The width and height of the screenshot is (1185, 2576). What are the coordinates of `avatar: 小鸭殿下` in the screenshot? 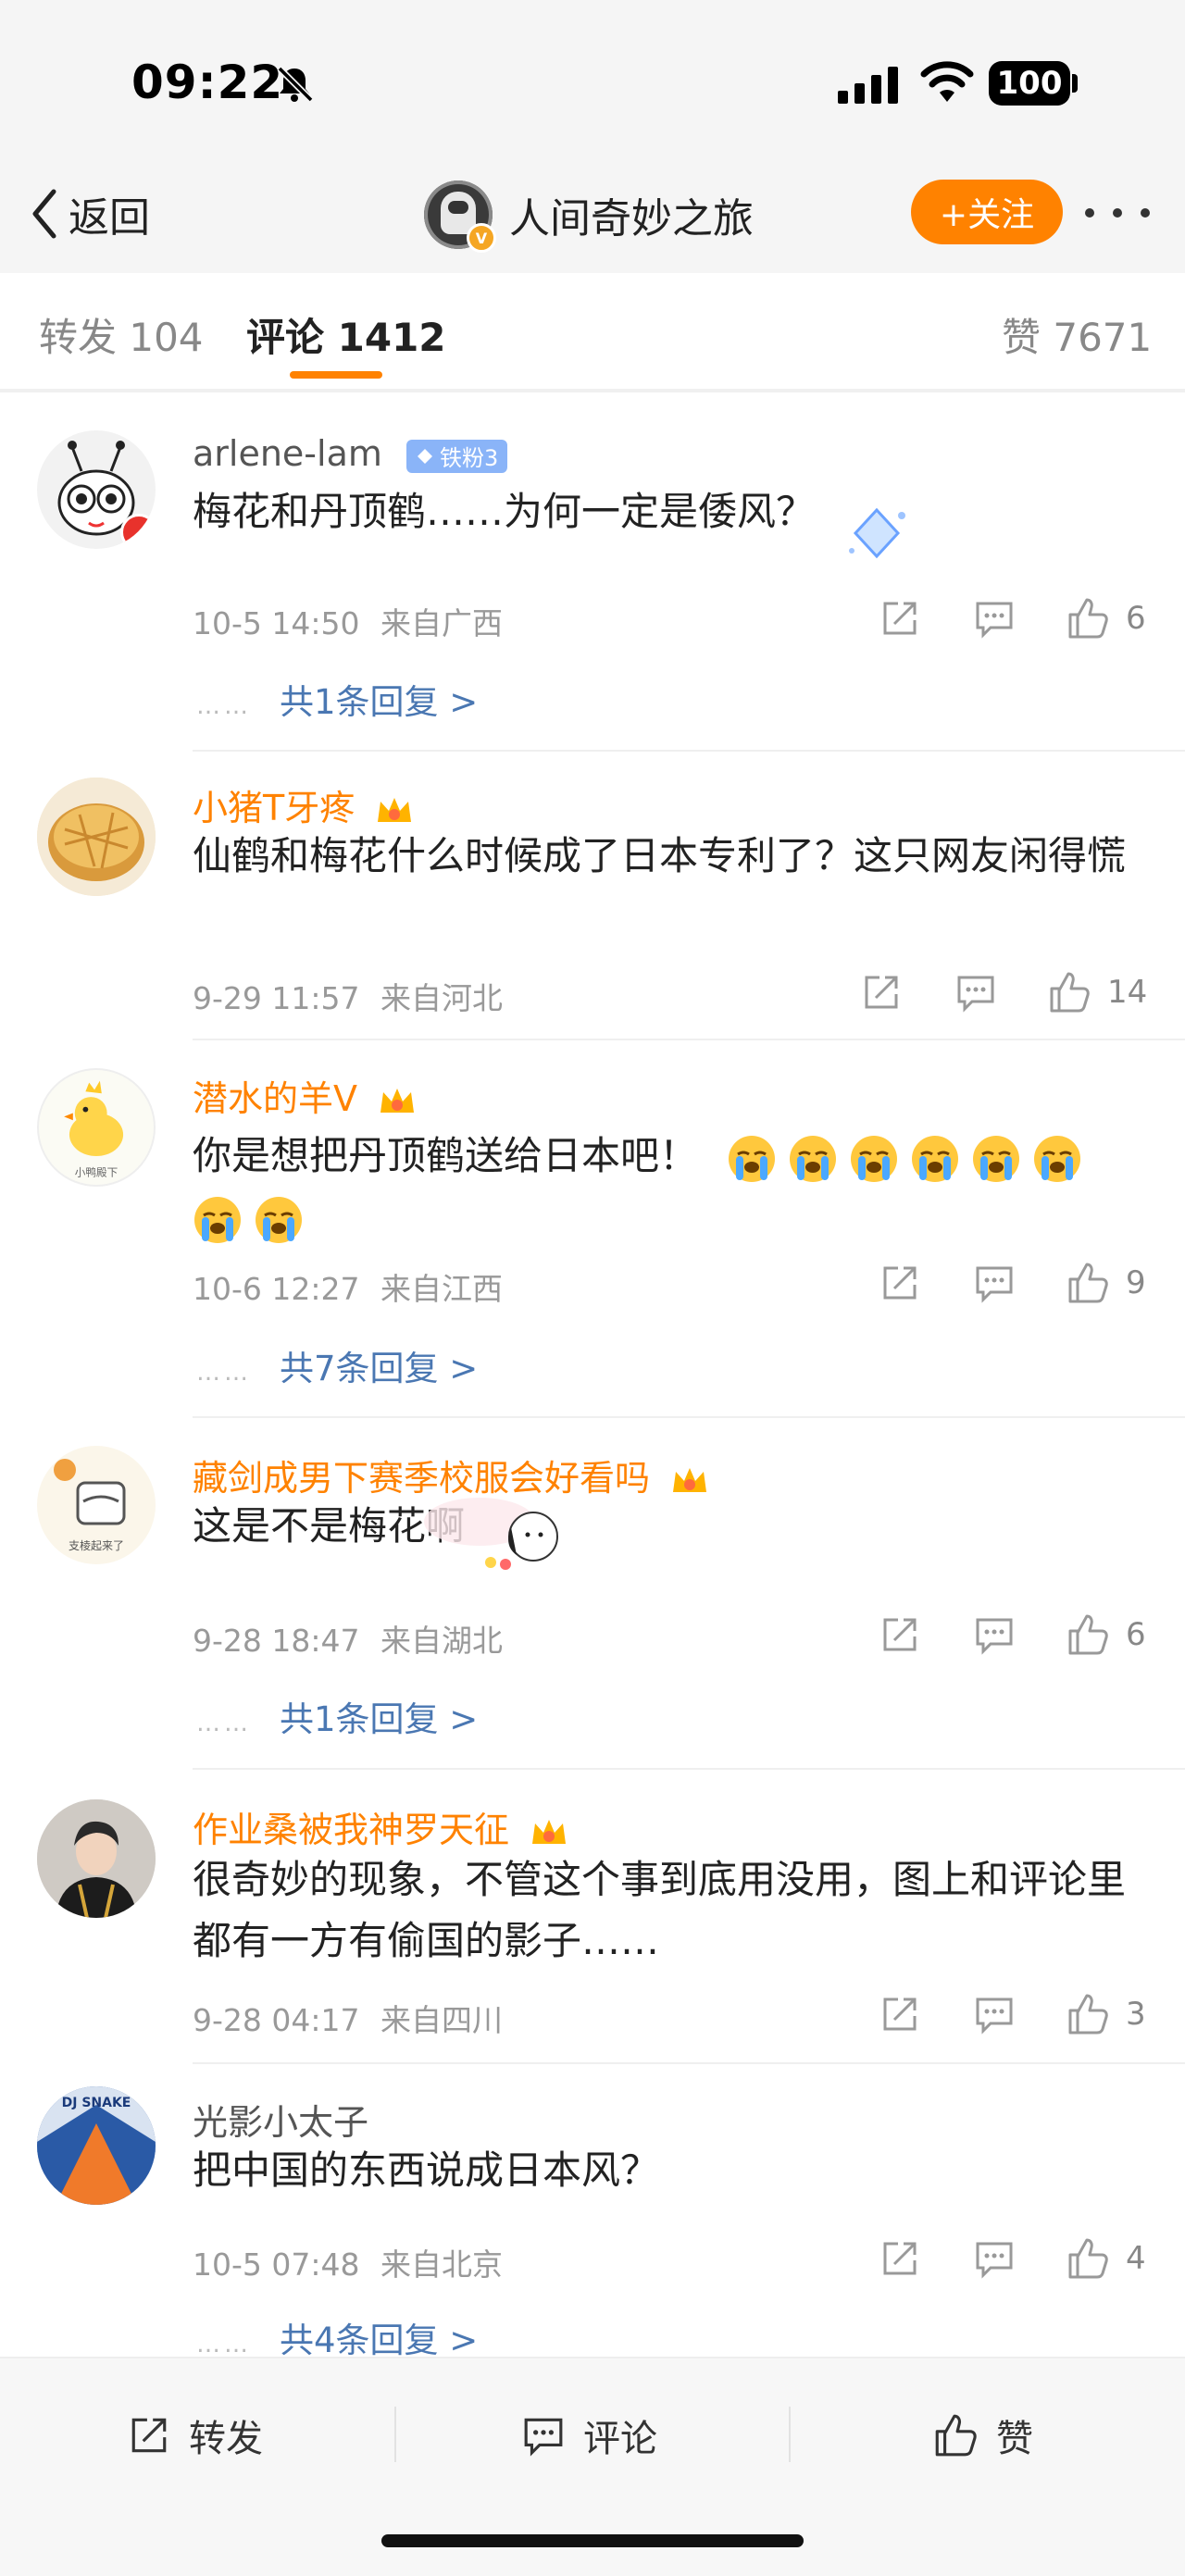 It's located at (96, 1127).